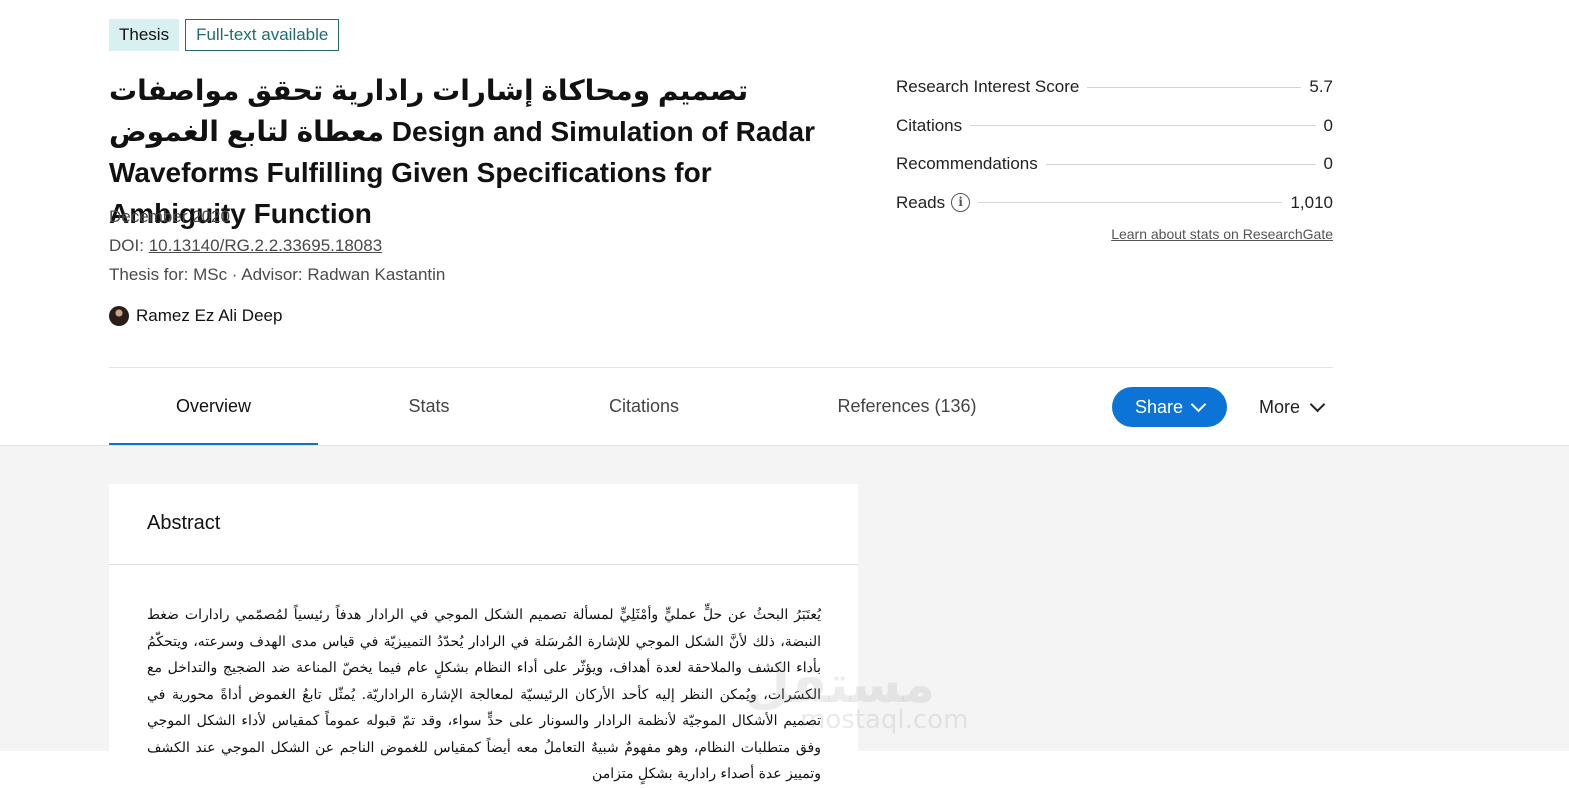 The height and width of the screenshot is (788, 1569). What do you see at coordinates (119, 316) in the screenshot?
I see `avatar` at bounding box center [119, 316].